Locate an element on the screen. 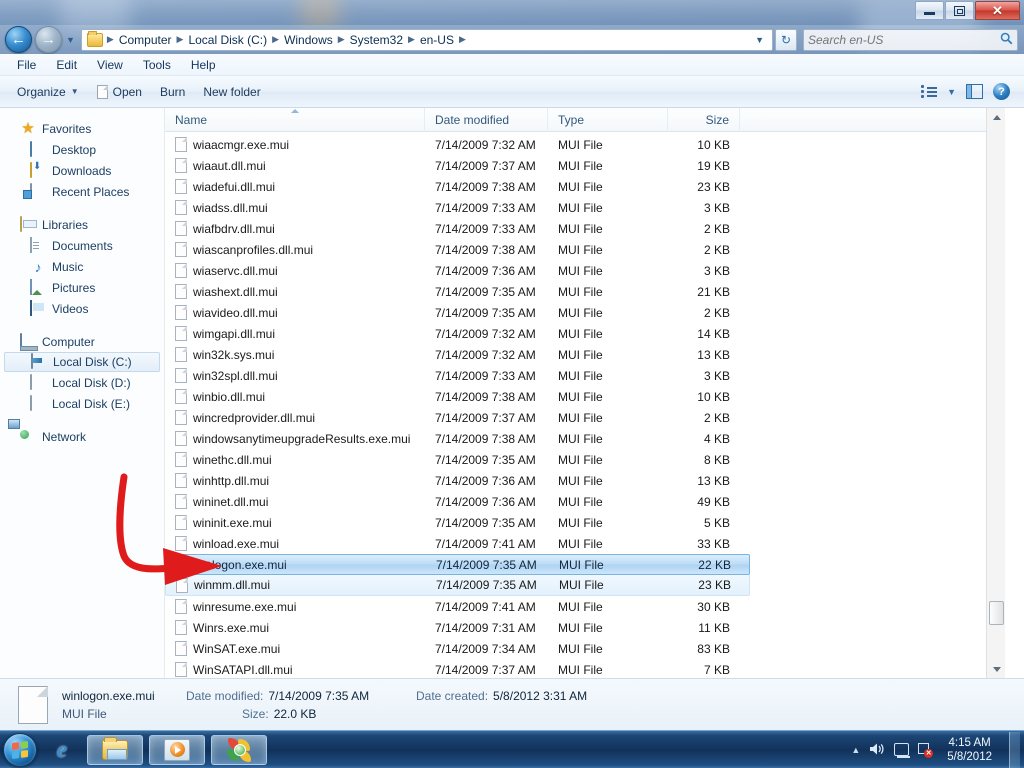 The image size is (1024, 768). column-header-name: Name is located at coordinates (295, 120).